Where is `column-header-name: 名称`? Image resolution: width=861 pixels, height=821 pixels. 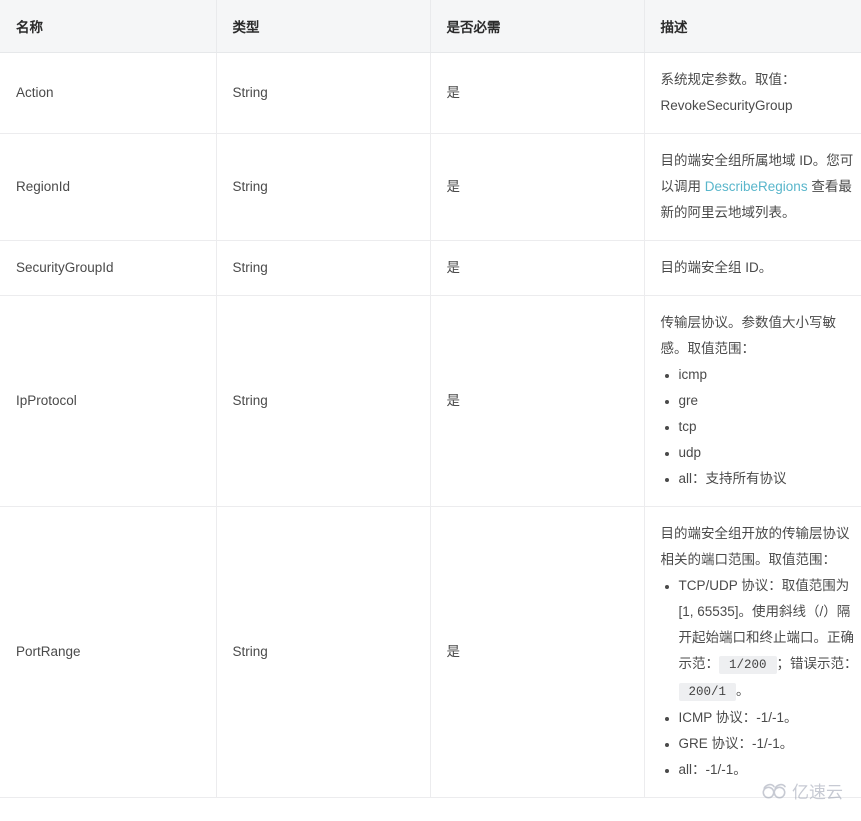 column-header-name: 名称 is located at coordinates (108, 26).